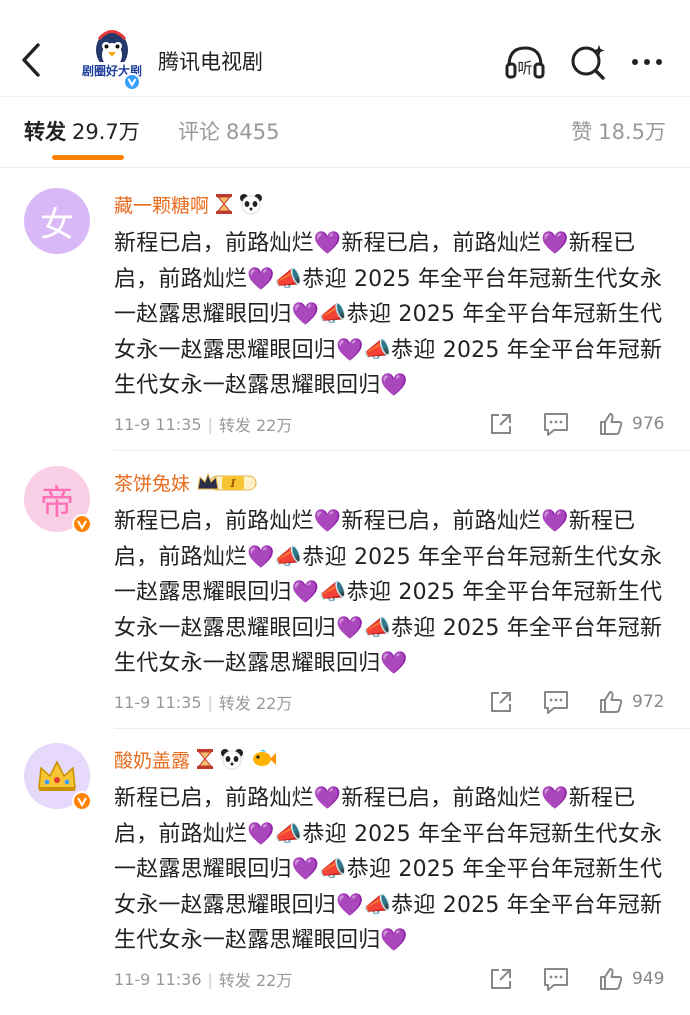  Describe the element at coordinates (631, 702) in the screenshot. I see `like-button: 972` at that location.